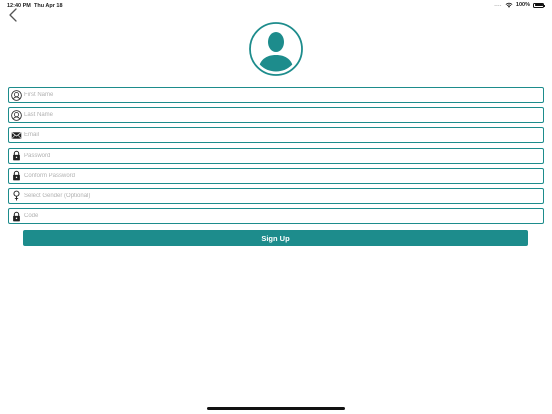 The width and height of the screenshot is (552, 414). I want to click on status-indicators: .... 100%, so click(519, 5).